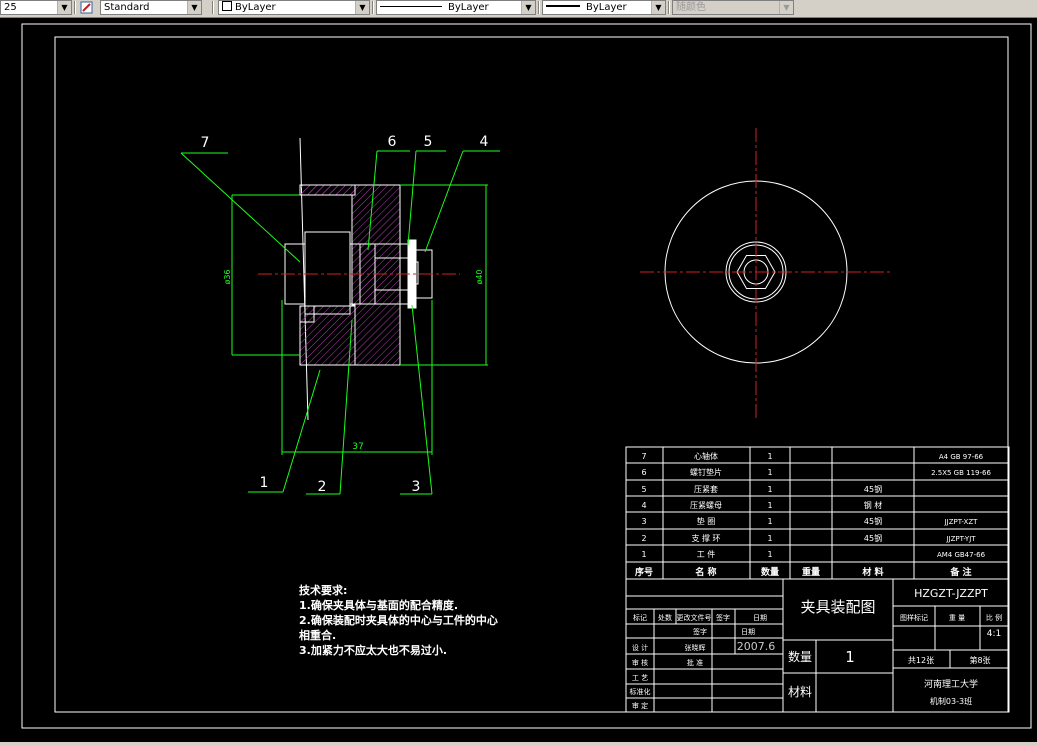  I want to click on date-label: 日期, so click(748, 632).